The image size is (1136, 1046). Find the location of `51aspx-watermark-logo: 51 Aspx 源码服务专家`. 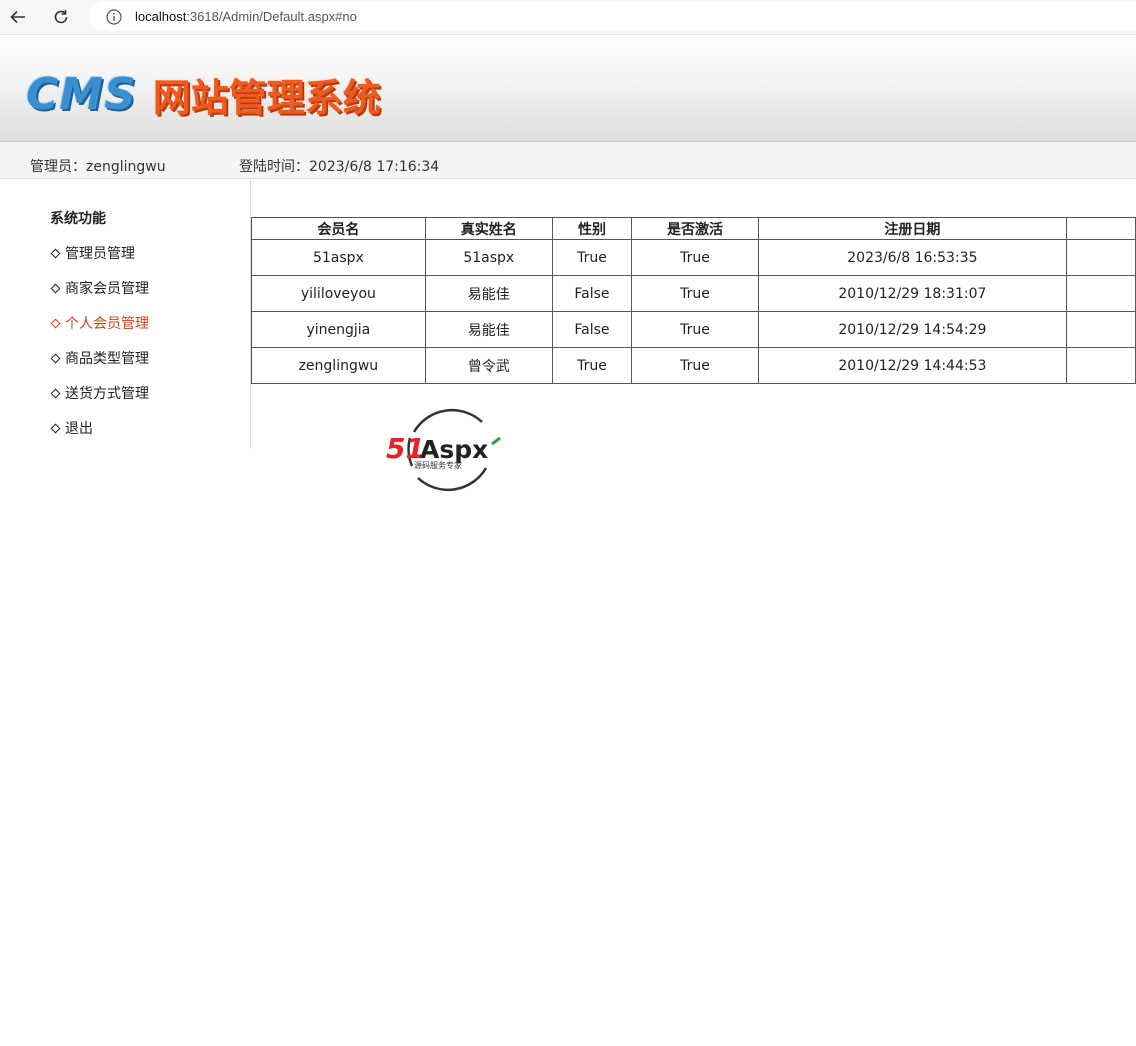

51aspx-watermark-logo: 51 Aspx 源码服务专家 is located at coordinates (449, 451).